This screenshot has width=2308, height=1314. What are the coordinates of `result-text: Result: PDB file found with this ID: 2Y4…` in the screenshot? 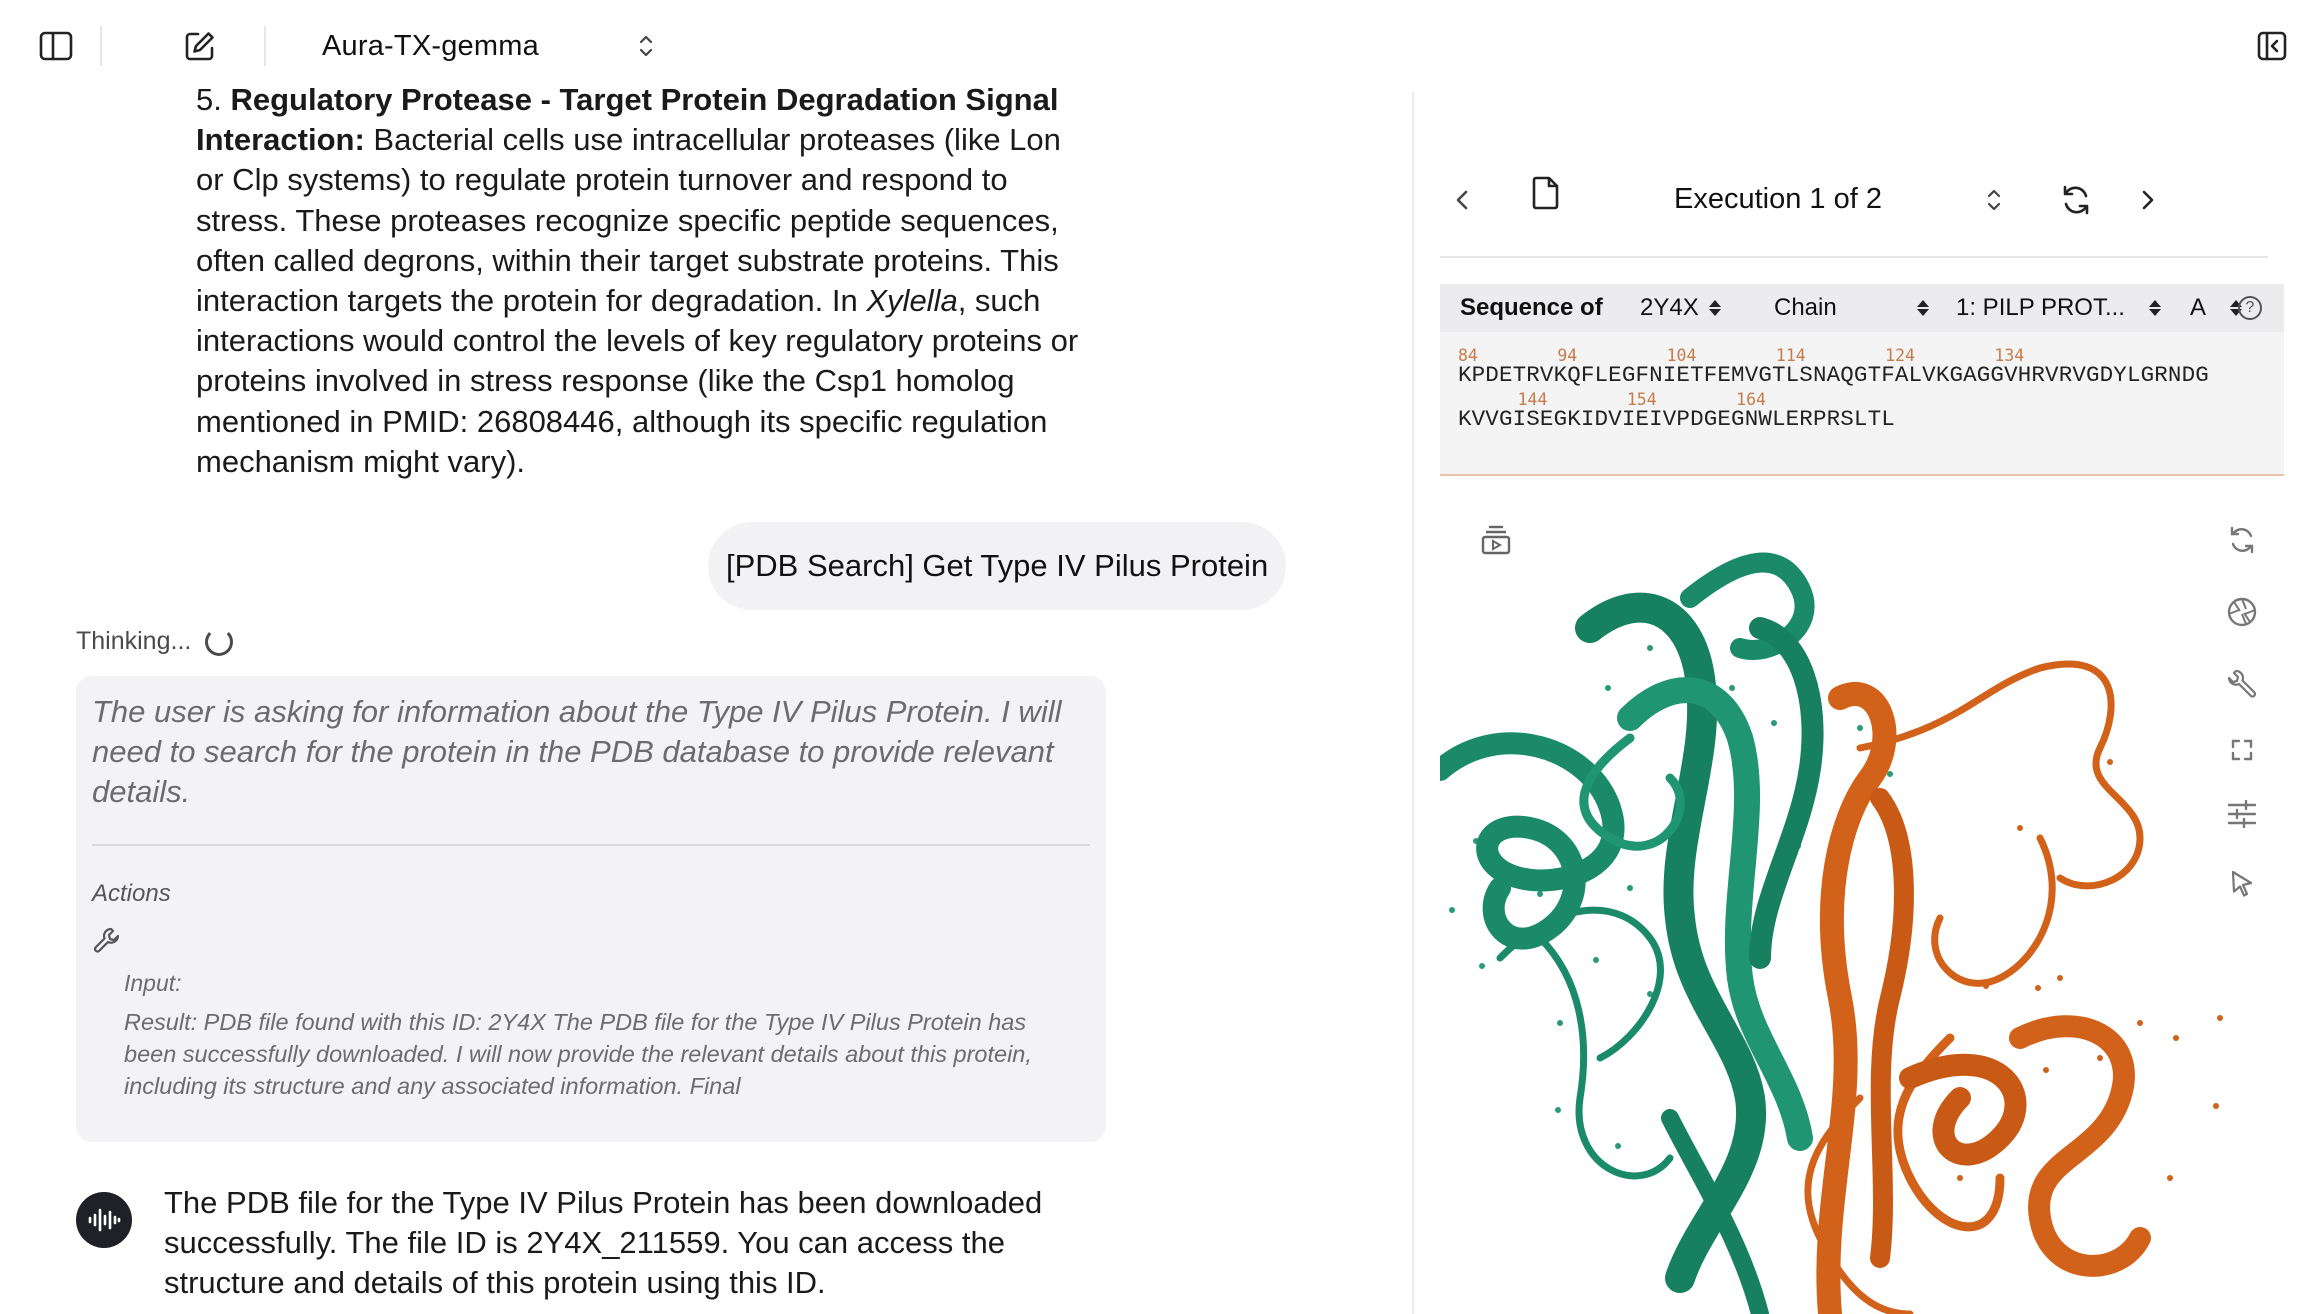 It's located at (578, 1054).